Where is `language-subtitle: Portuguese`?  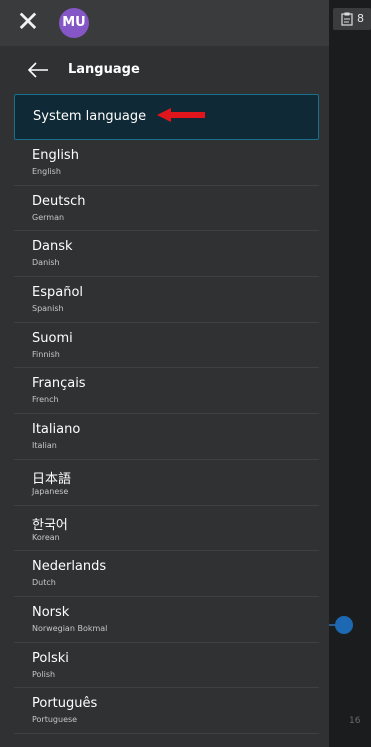 language-subtitle: Portuguese is located at coordinates (55, 720).